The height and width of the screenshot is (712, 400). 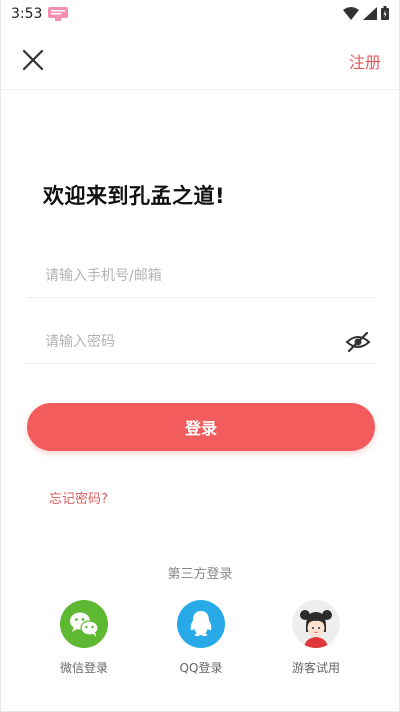 What do you see at coordinates (351, 13) in the screenshot?
I see `wifi-icon` at bounding box center [351, 13].